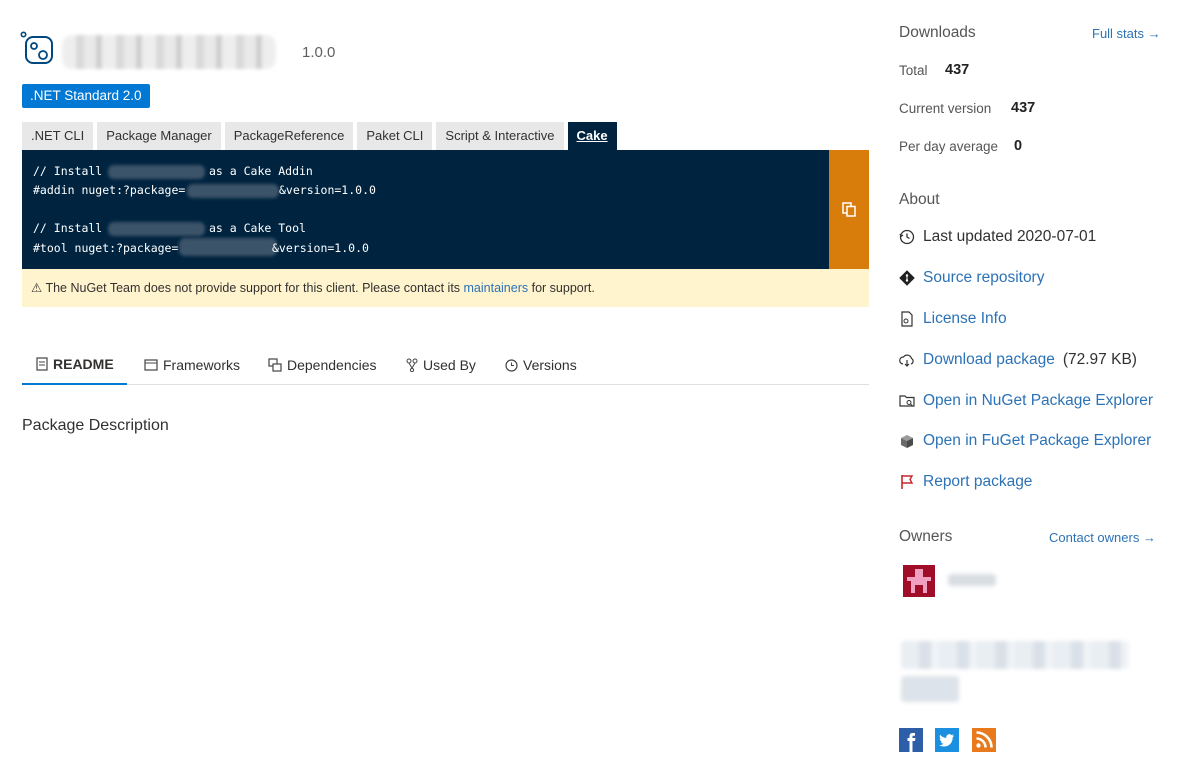 Image resolution: width=1188 pixels, height=783 pixels. I want to click on tab-used-by: Used By, so click(441, 365).